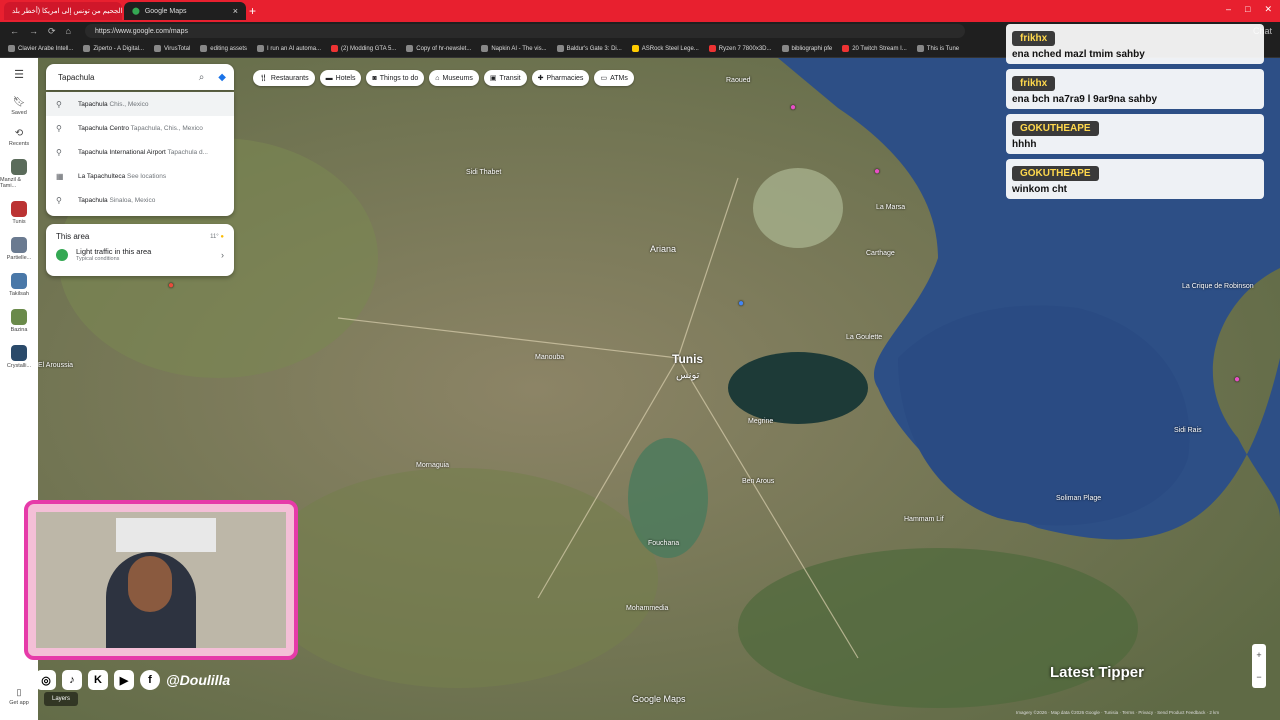  What do you see at coordinates (19, 106) in the screenshot?
I see `sidebar-item-saved: 🔖︎ Saved` at bounding box center [19, 106].